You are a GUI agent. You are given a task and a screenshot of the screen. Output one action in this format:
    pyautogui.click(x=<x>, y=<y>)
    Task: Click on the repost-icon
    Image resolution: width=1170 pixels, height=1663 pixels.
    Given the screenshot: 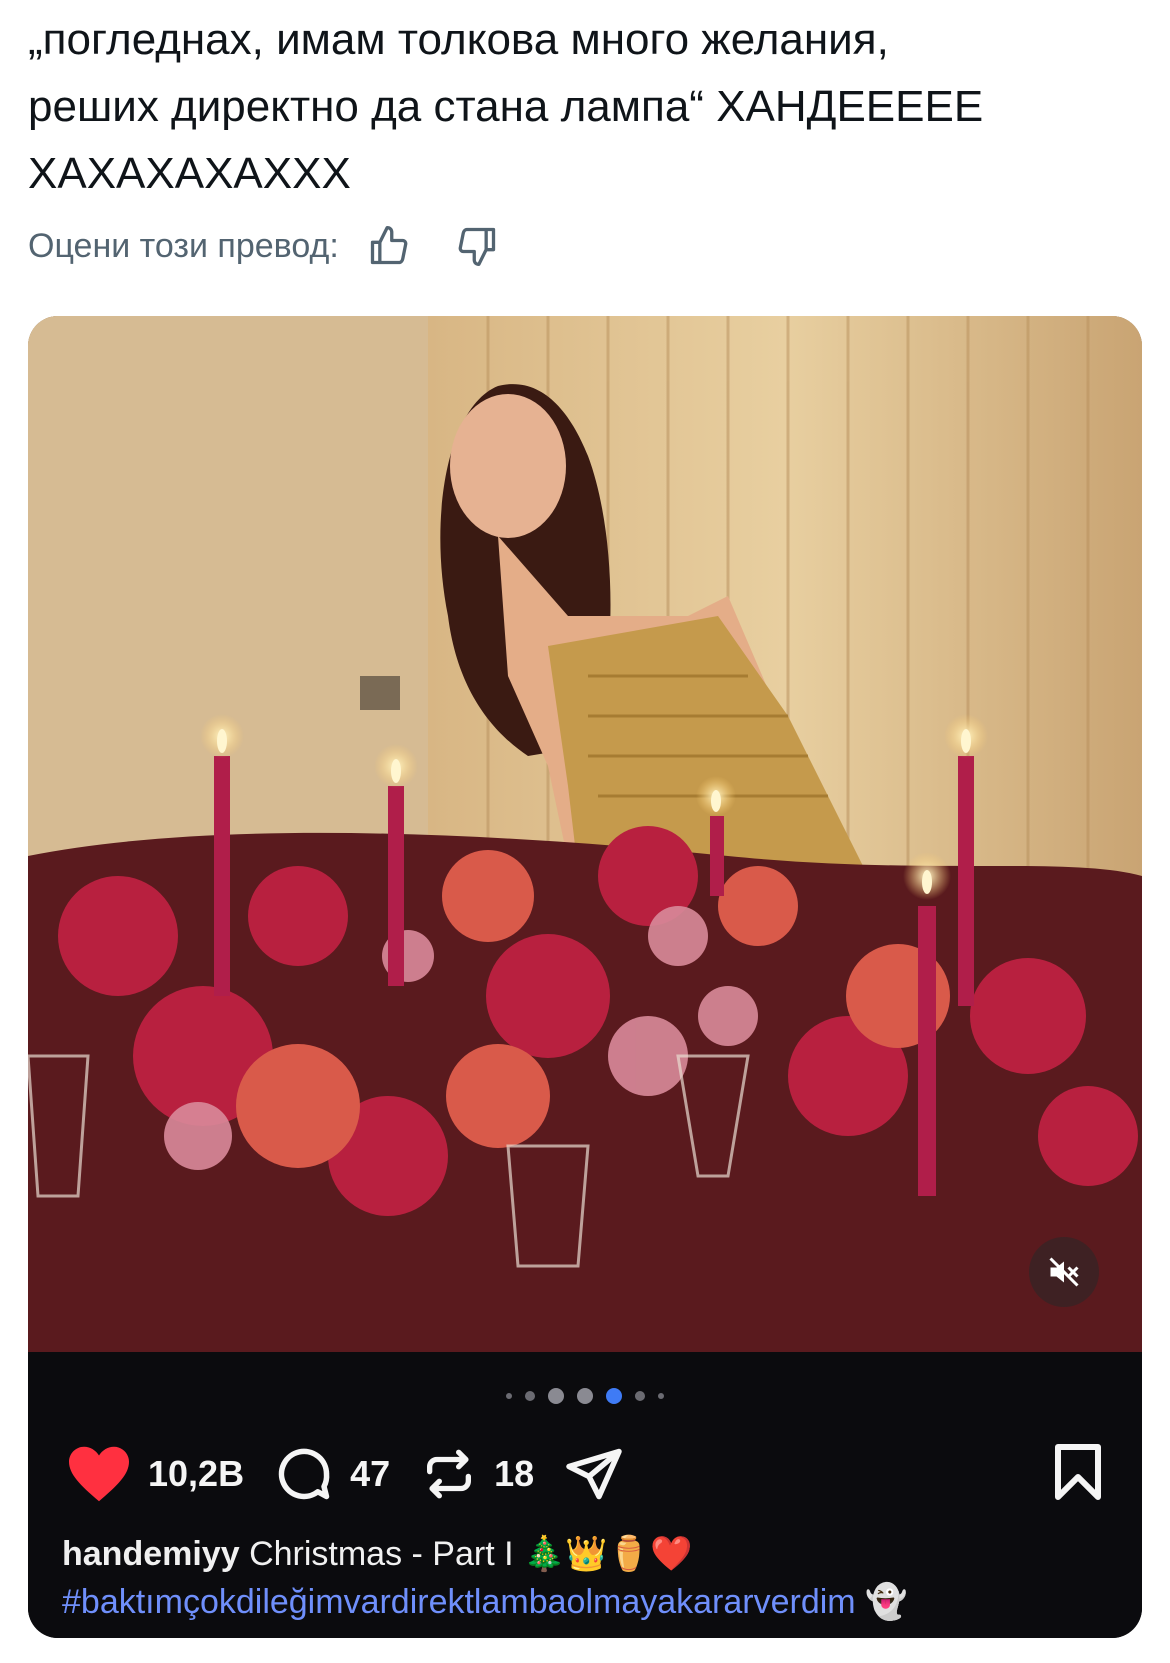 What is the action you would take?
    pyautogui.click(x=449, y=1474)
    